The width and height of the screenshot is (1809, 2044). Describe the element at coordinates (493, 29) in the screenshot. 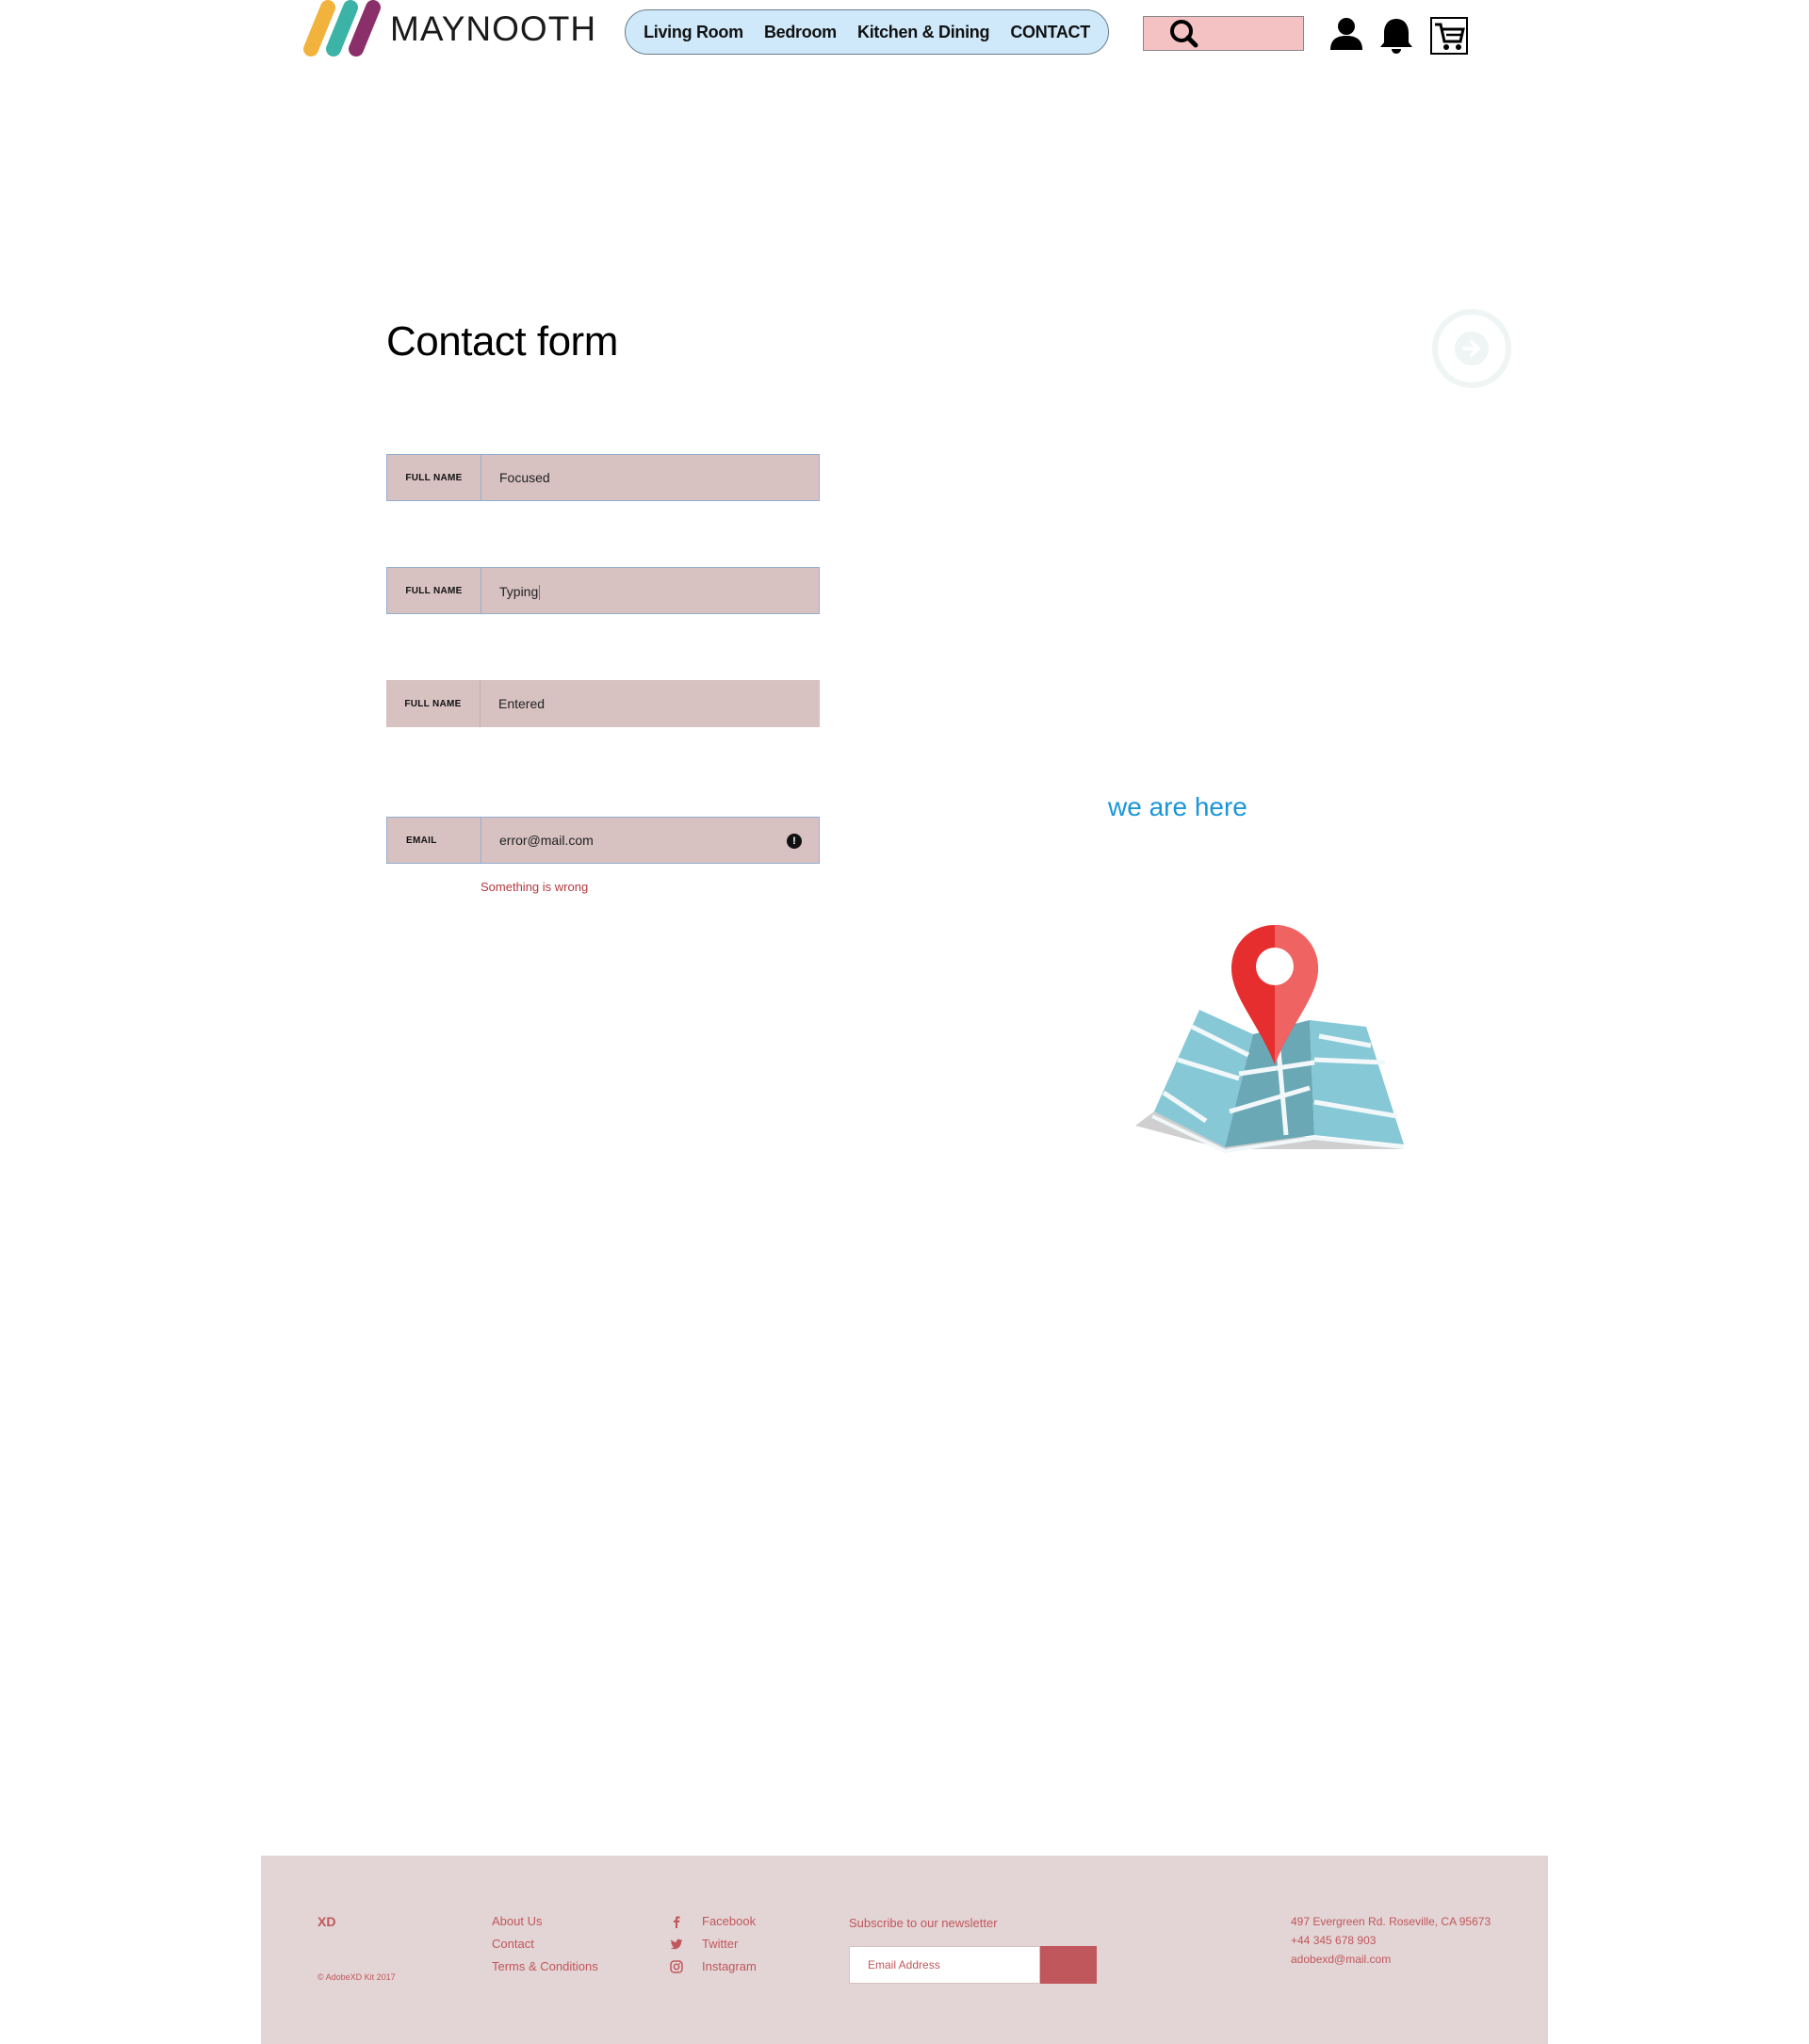

I see `brand-name: MAYNOOTH` at that location.